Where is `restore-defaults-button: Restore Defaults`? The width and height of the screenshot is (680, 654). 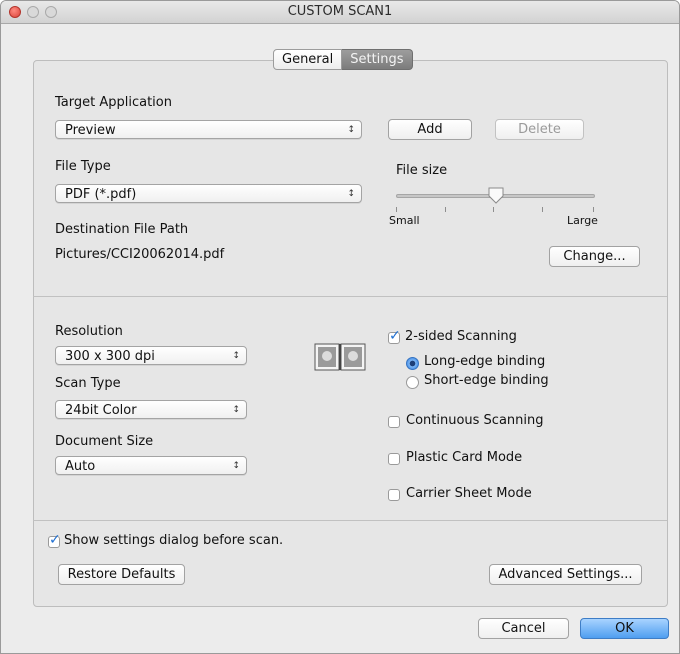 restore-defaults-button: Restore Defaults is located at coordinates (121, 574).